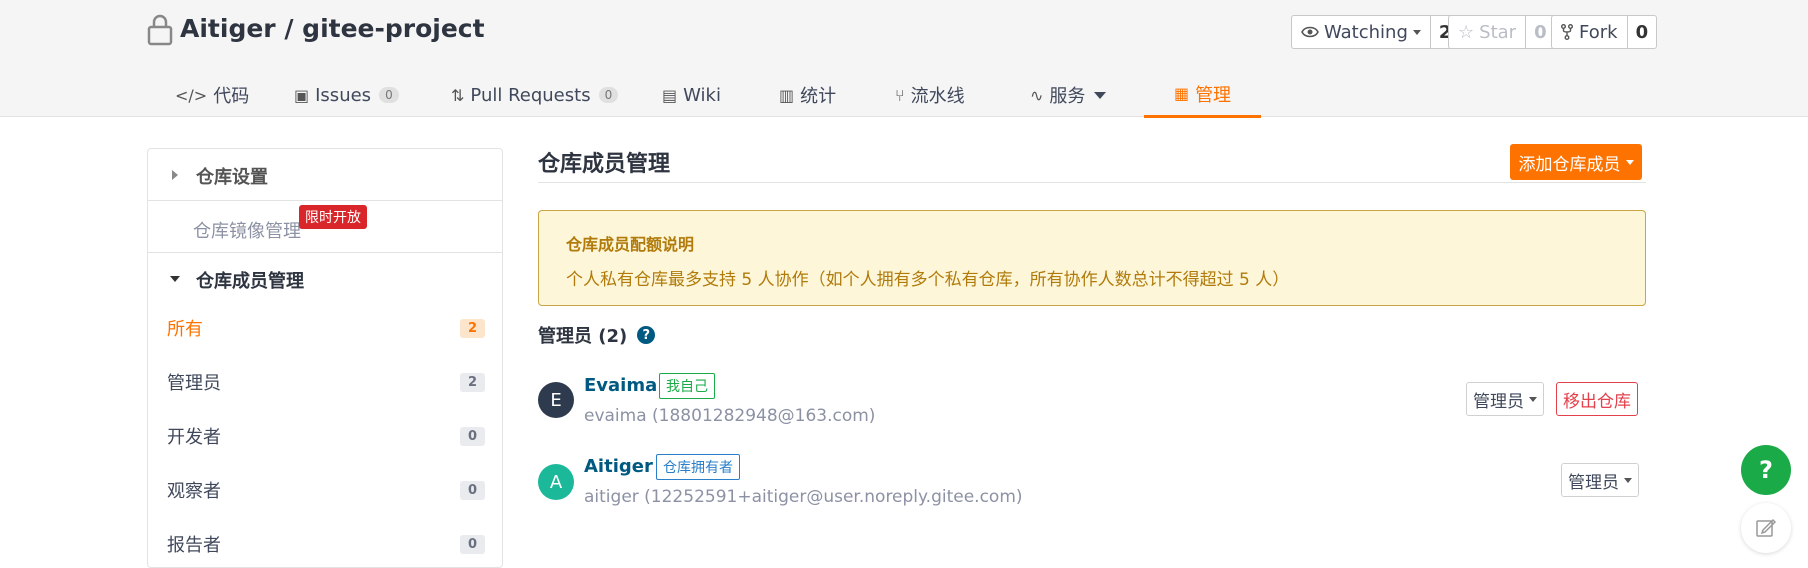  What do you see at coordinates (333, 217) in the screenshot?
I see `limited-open-badge: 限时开放` at bounding box center [333, 217].